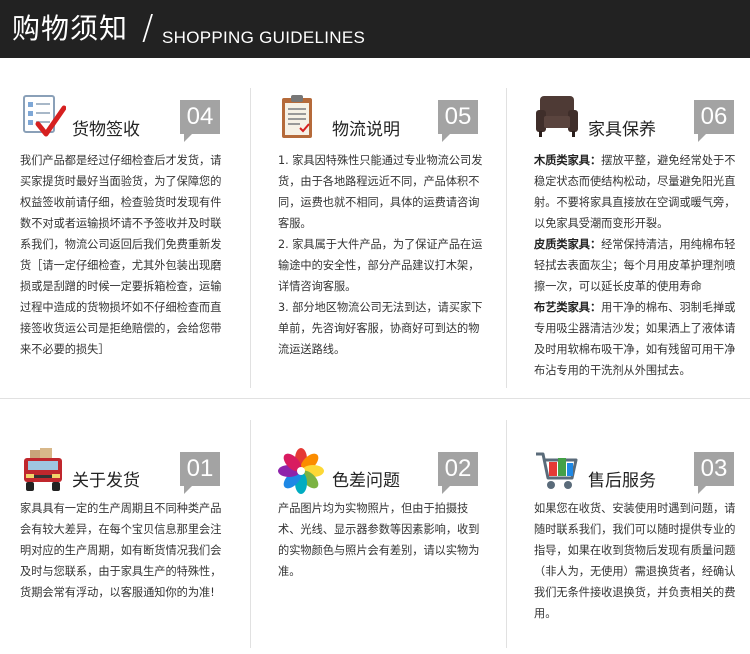 The width and height of the screenshot is (750, 654). Describe the element at coordinates (622, 130) in the screenshot. I see `card-title: 家具保养` at that location.